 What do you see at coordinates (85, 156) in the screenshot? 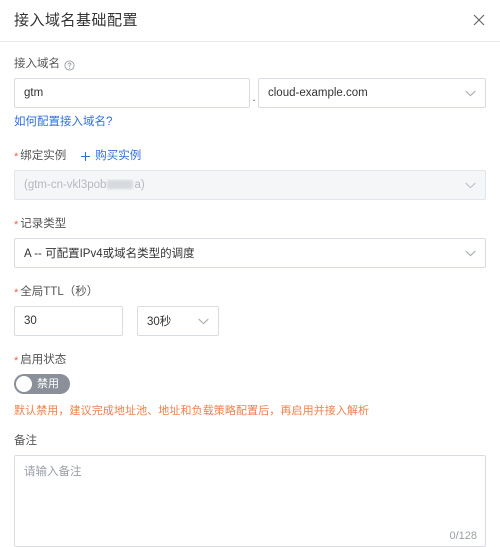
I see `plus-icon` at bounding box center [85, 156].